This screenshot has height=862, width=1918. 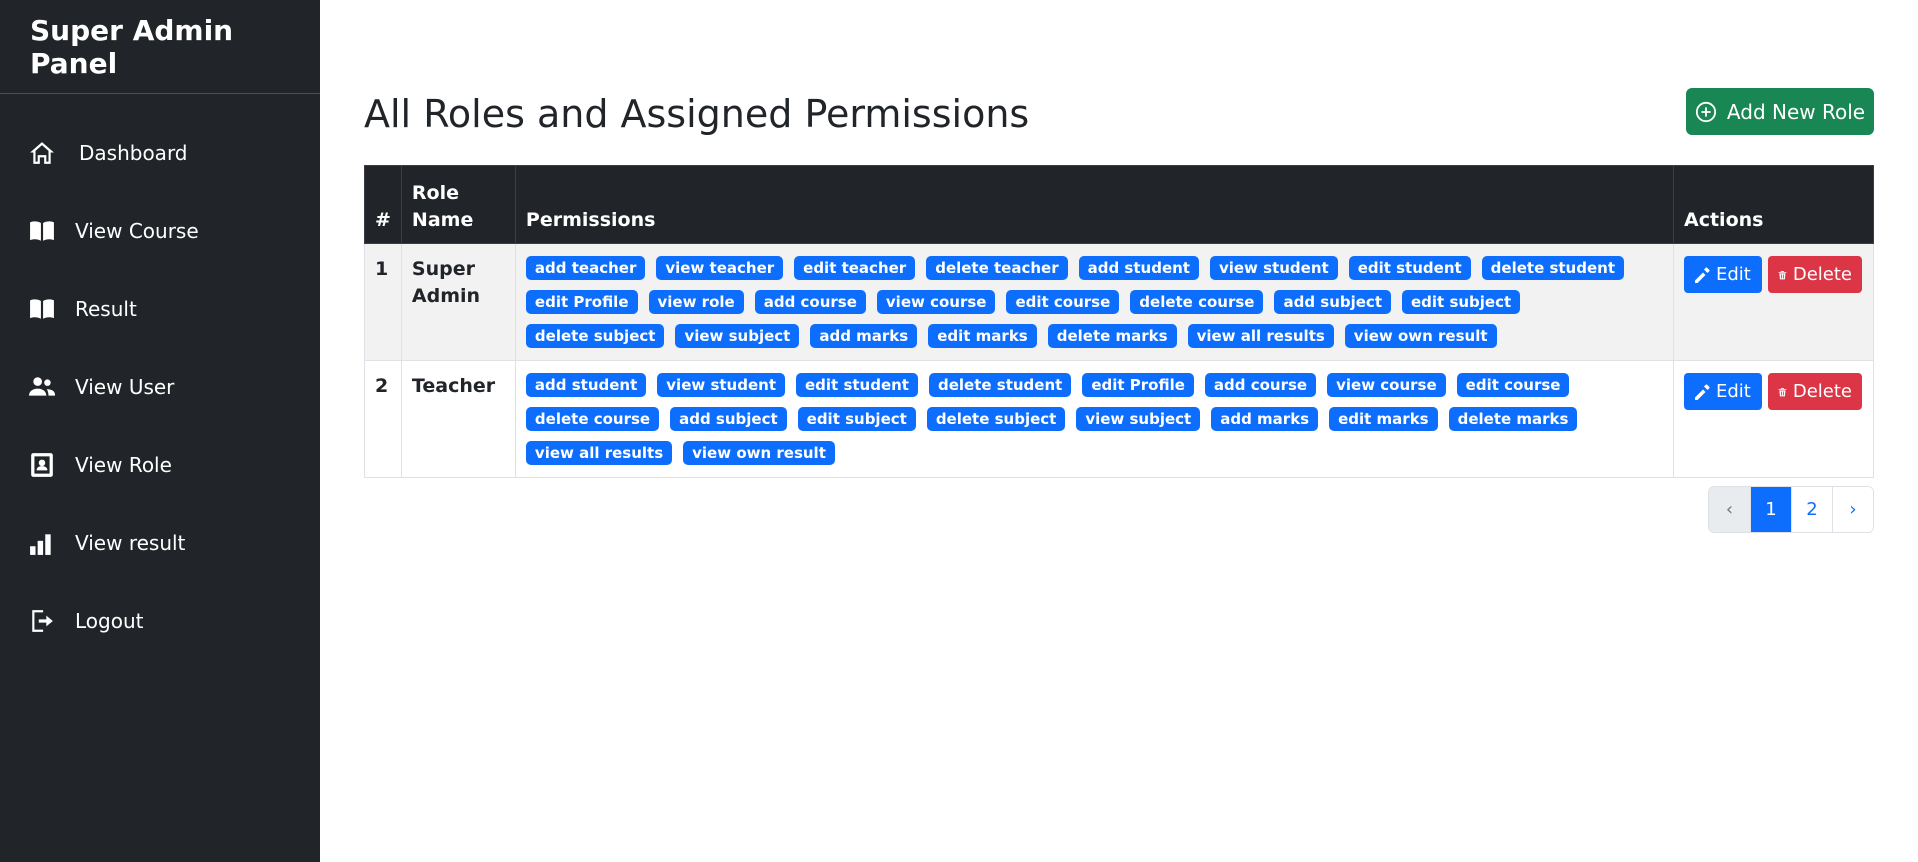 What do you see at coordinates (458, 419) in the screenshot?
I see `role-name: Teacher` at bounding box center [458, 419].